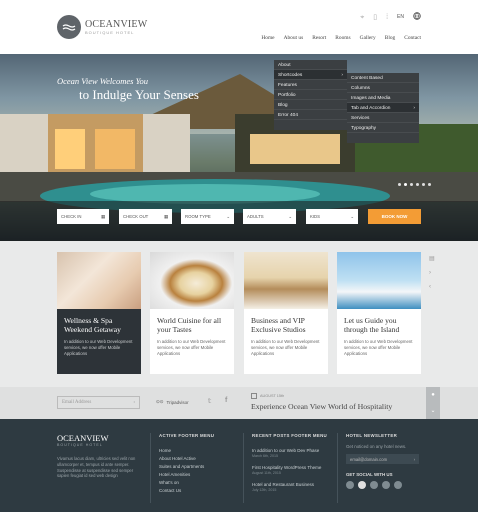 This screenshot has width=478, height=512. What do you see at coordinates (186, 491) in the screenshot?
I see `footer-link-contact: Contact Us` at bounding box center [186, 491].